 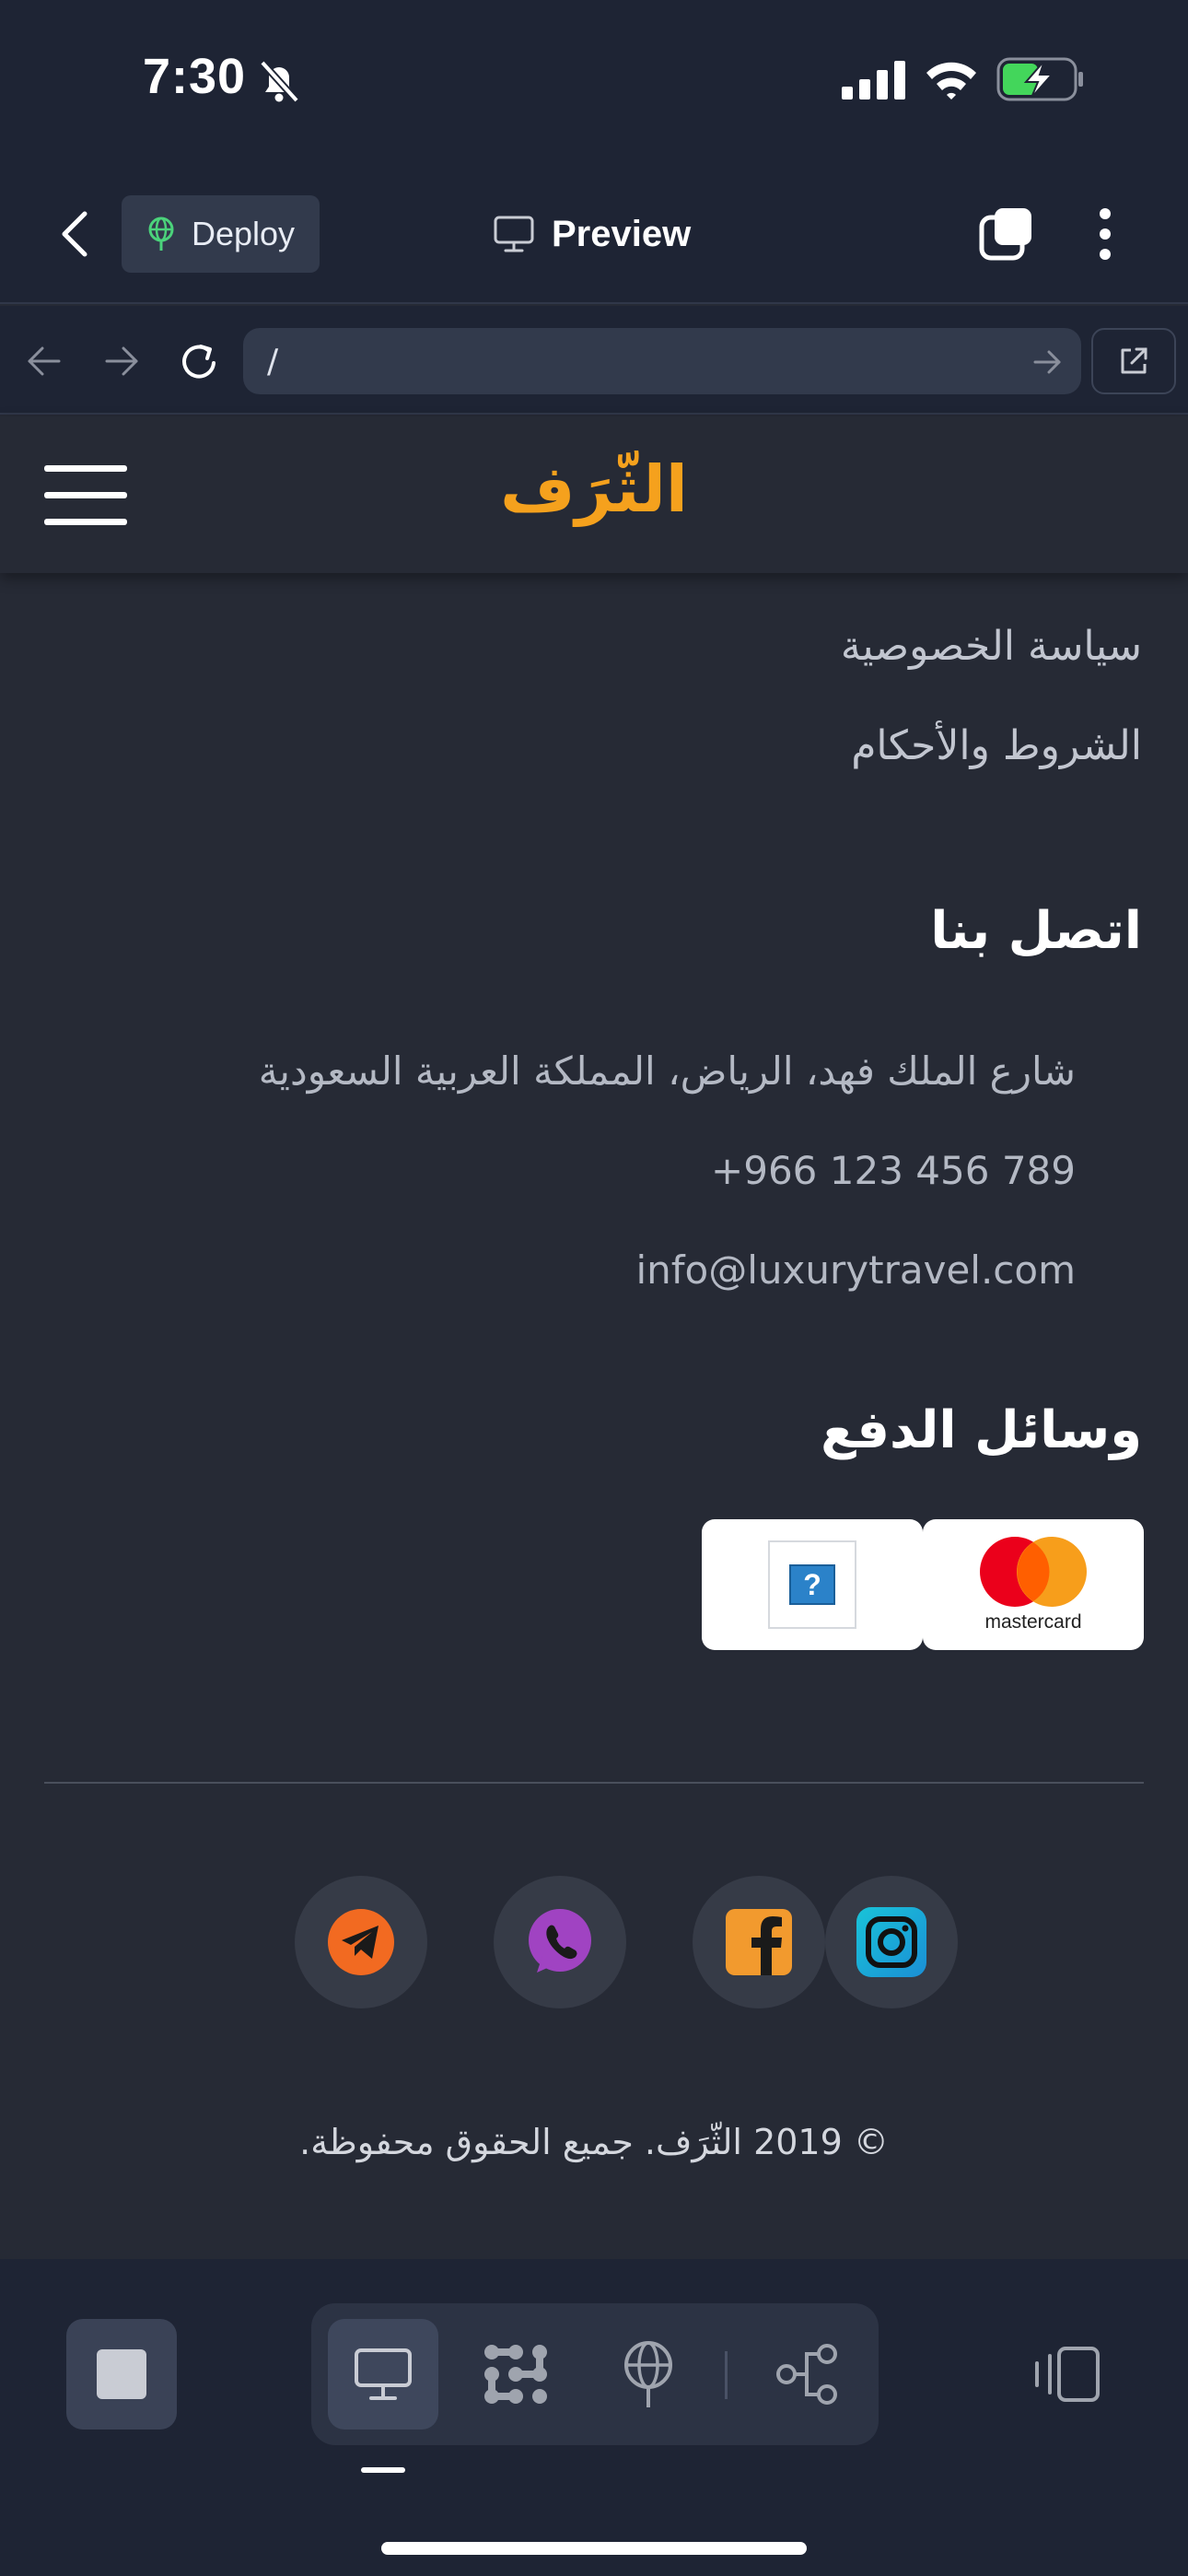 What do you see at coordinates (594, 2548) in the screenshot?
I see `home-indicator` at bounding box center [594, 2548].